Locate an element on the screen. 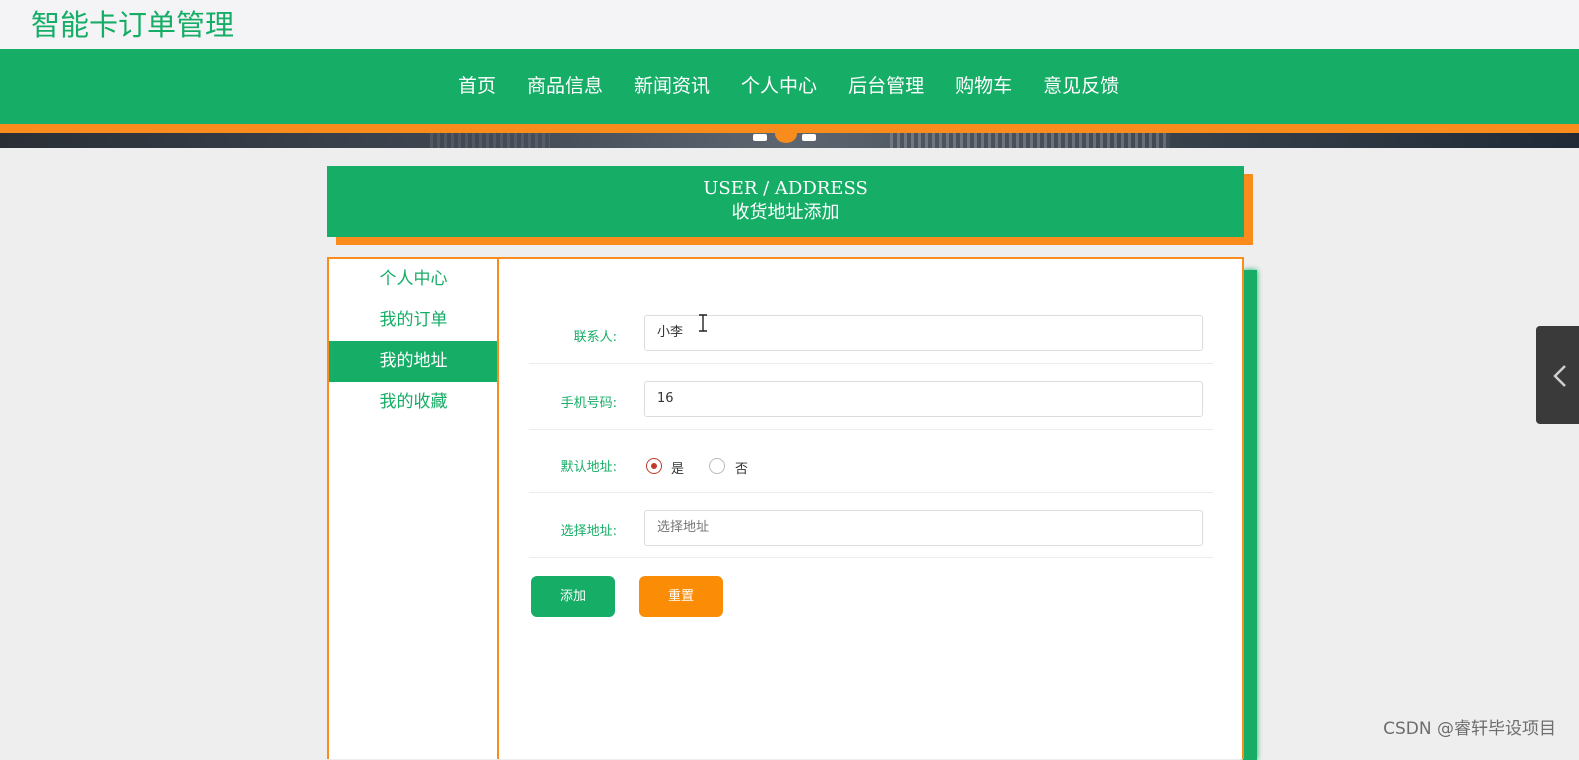  contact-input: 小李 is located at coordinates (923, 333).